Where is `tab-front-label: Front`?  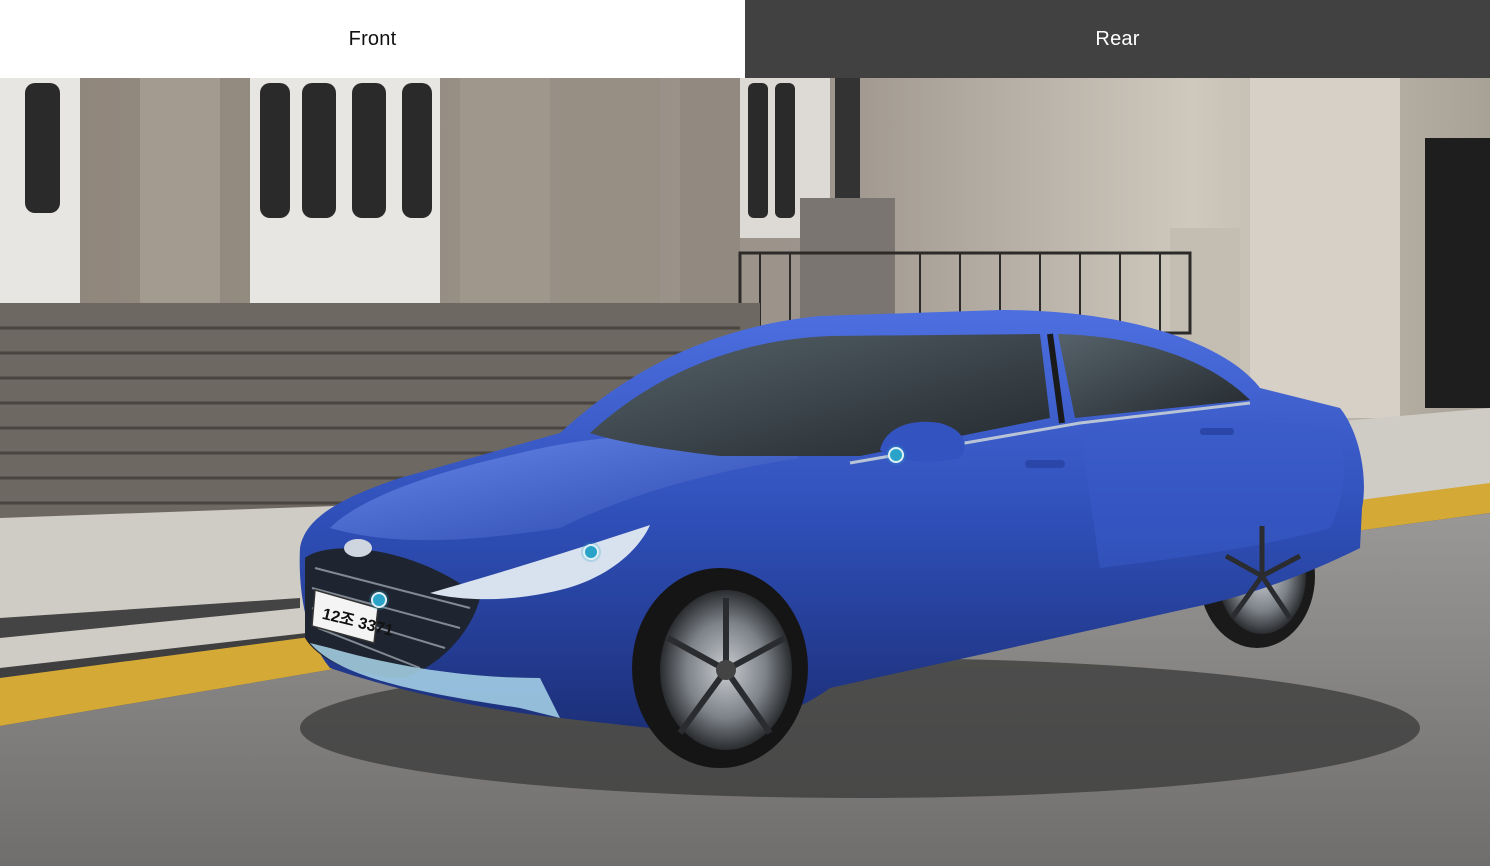
tab-front-label: Front is located at coordinates (372, 38).